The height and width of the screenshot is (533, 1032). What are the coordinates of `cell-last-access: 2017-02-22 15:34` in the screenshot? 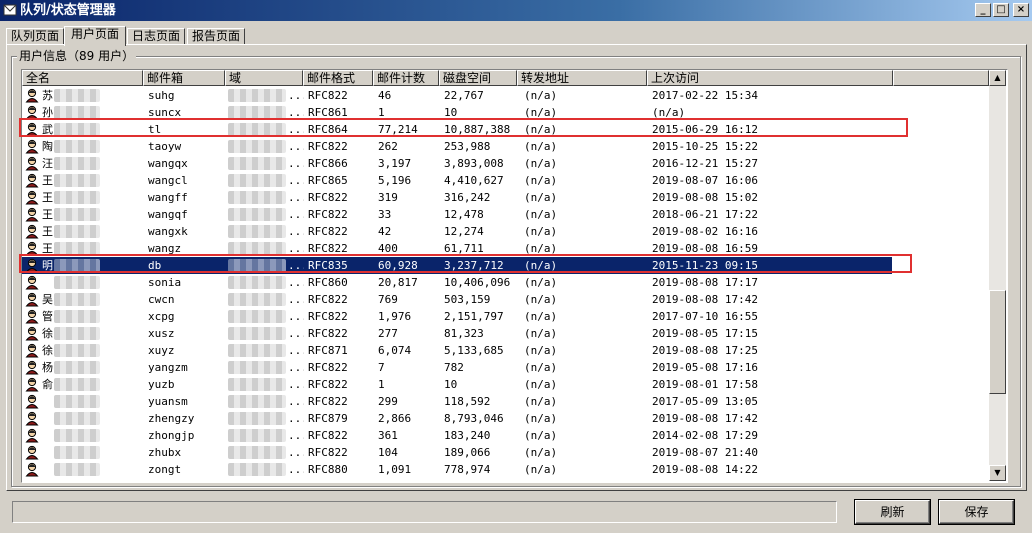 It's located at (705, 95).